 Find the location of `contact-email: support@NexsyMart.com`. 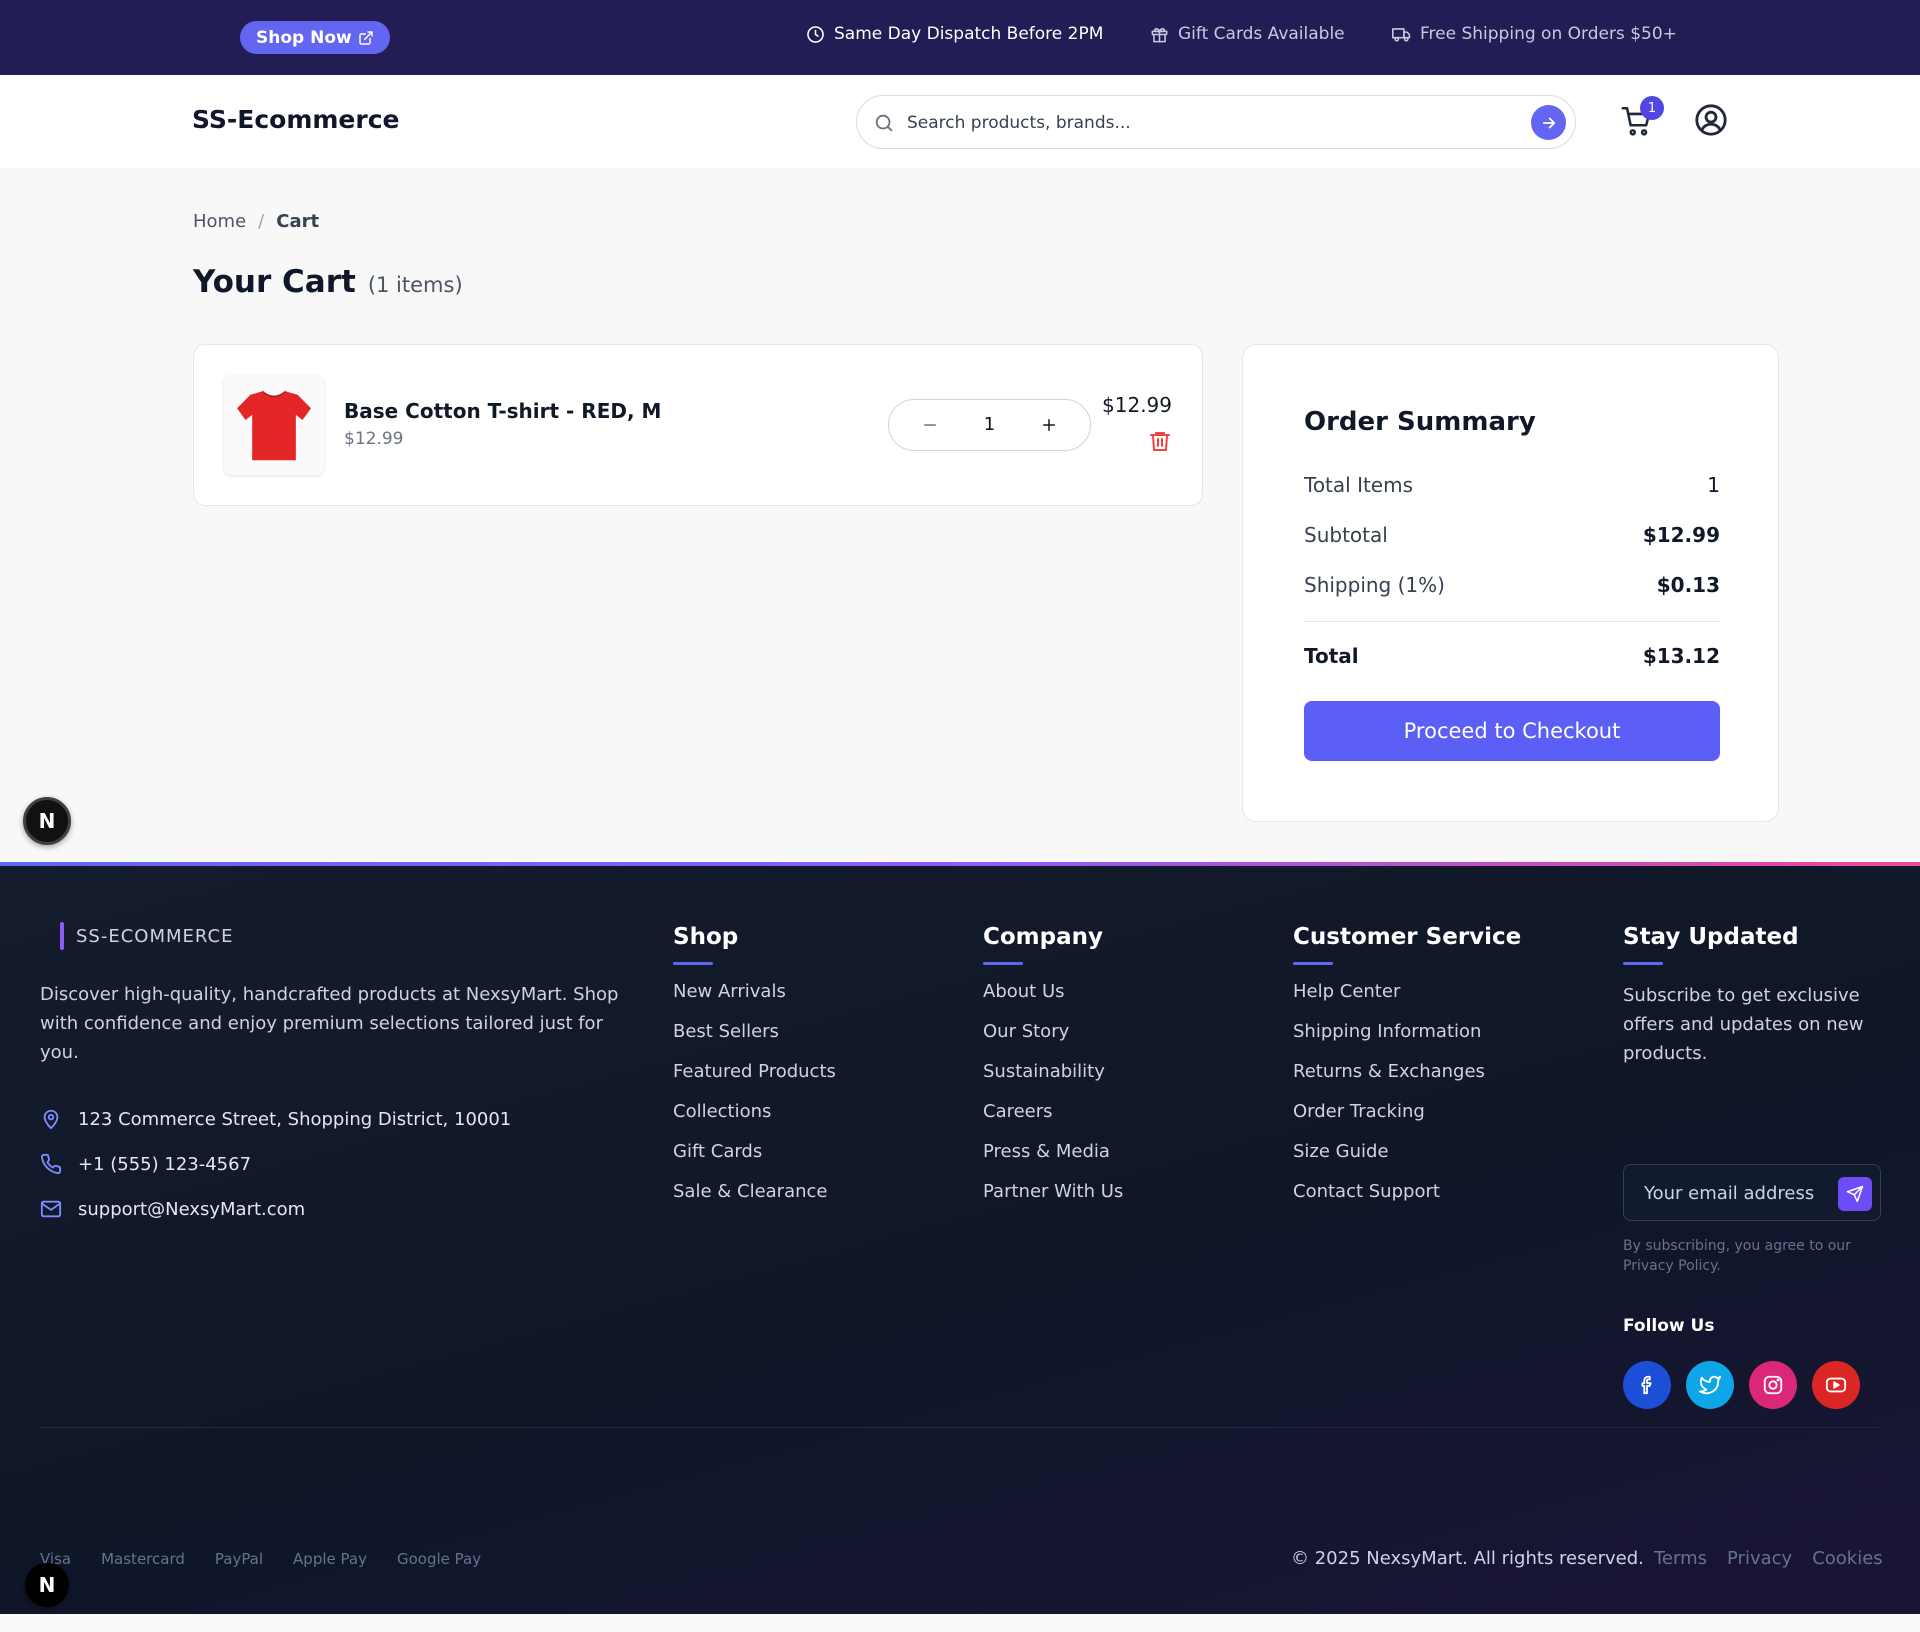

contact-email: support@NexsyMart.com is located at coordinates (172, 1209).